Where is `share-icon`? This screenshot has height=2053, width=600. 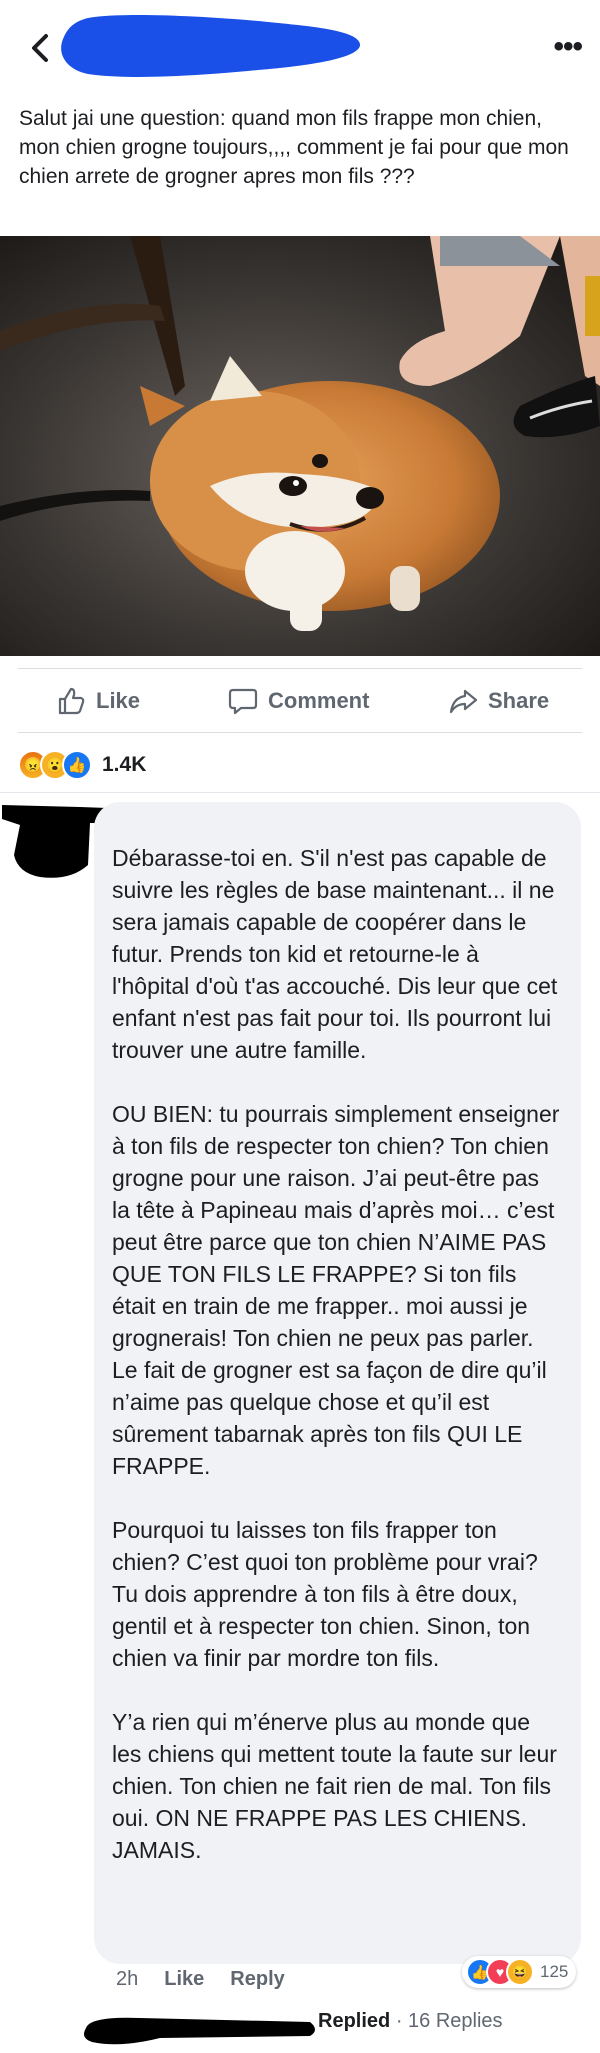 share-icon is located at coordinates (463, 701).